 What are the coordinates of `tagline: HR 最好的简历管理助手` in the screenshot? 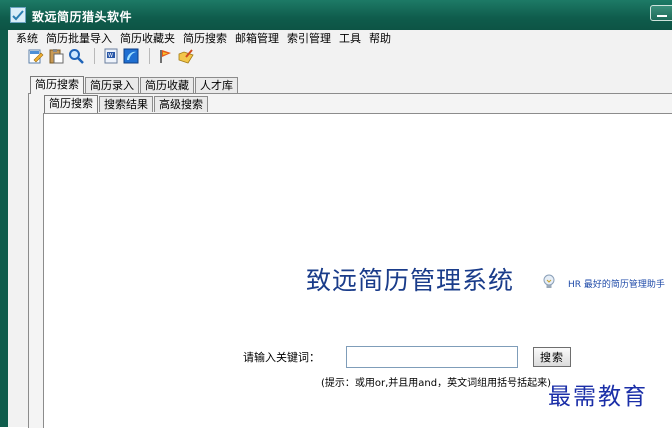 It's located at (616, 285).